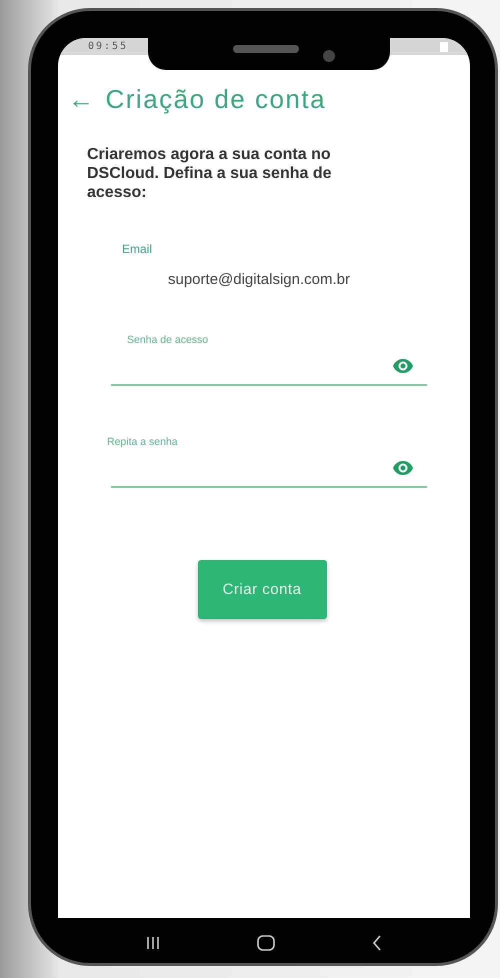 The image size is (500, 978). What do you see at coordinates (108, 46) in the screenshot?
I see `status-time: 09:55` at bounding box center [108, 46].